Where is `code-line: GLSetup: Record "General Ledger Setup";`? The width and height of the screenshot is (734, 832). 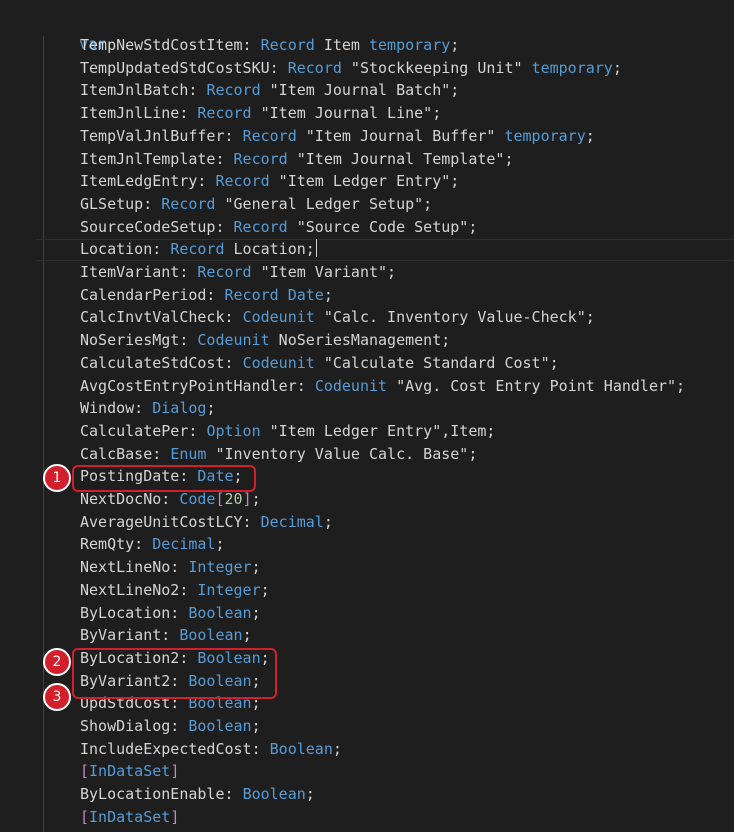 code-line: GLSetup: Record "General Ledger Setup"; is located at coordinates (256, 204).